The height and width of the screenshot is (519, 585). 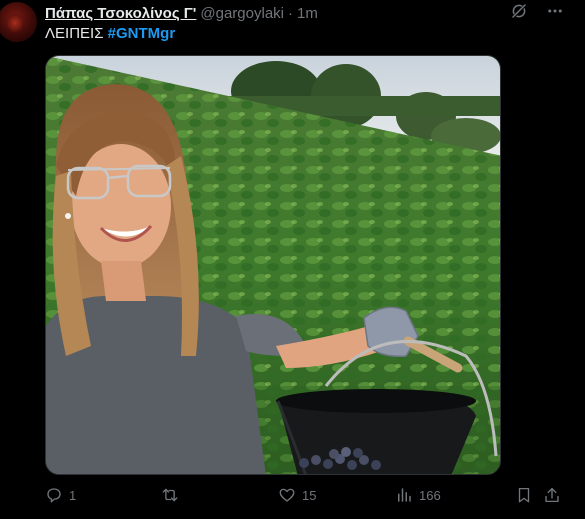 I want to click on views-icon, so click(x=404, y=495).